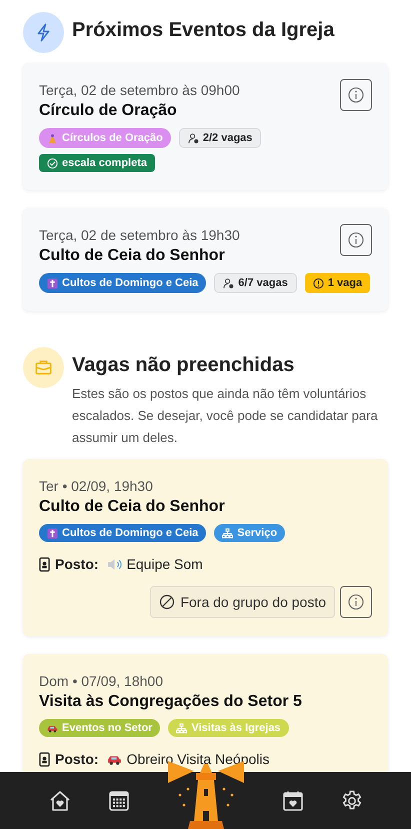  I want to click on event-title: Círculo de Oração, so click(108, 111).